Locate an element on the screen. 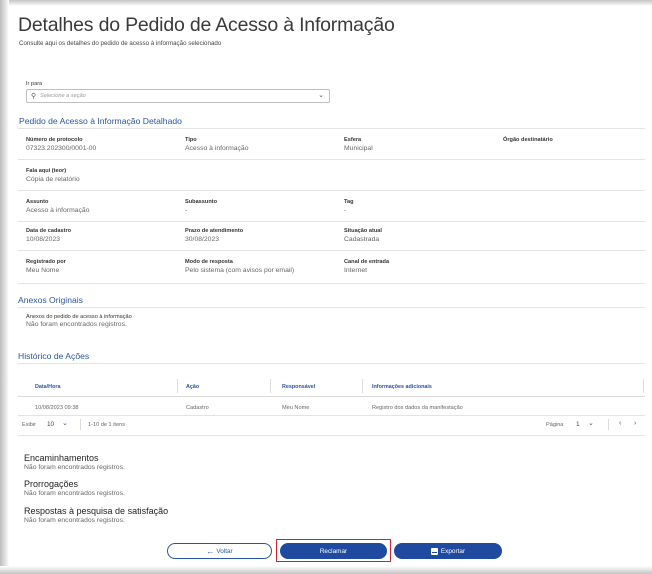 This screenshot has height=574, width=652. table-cell: Registro dos dados da manifestação is located at coordinates (417, 408).